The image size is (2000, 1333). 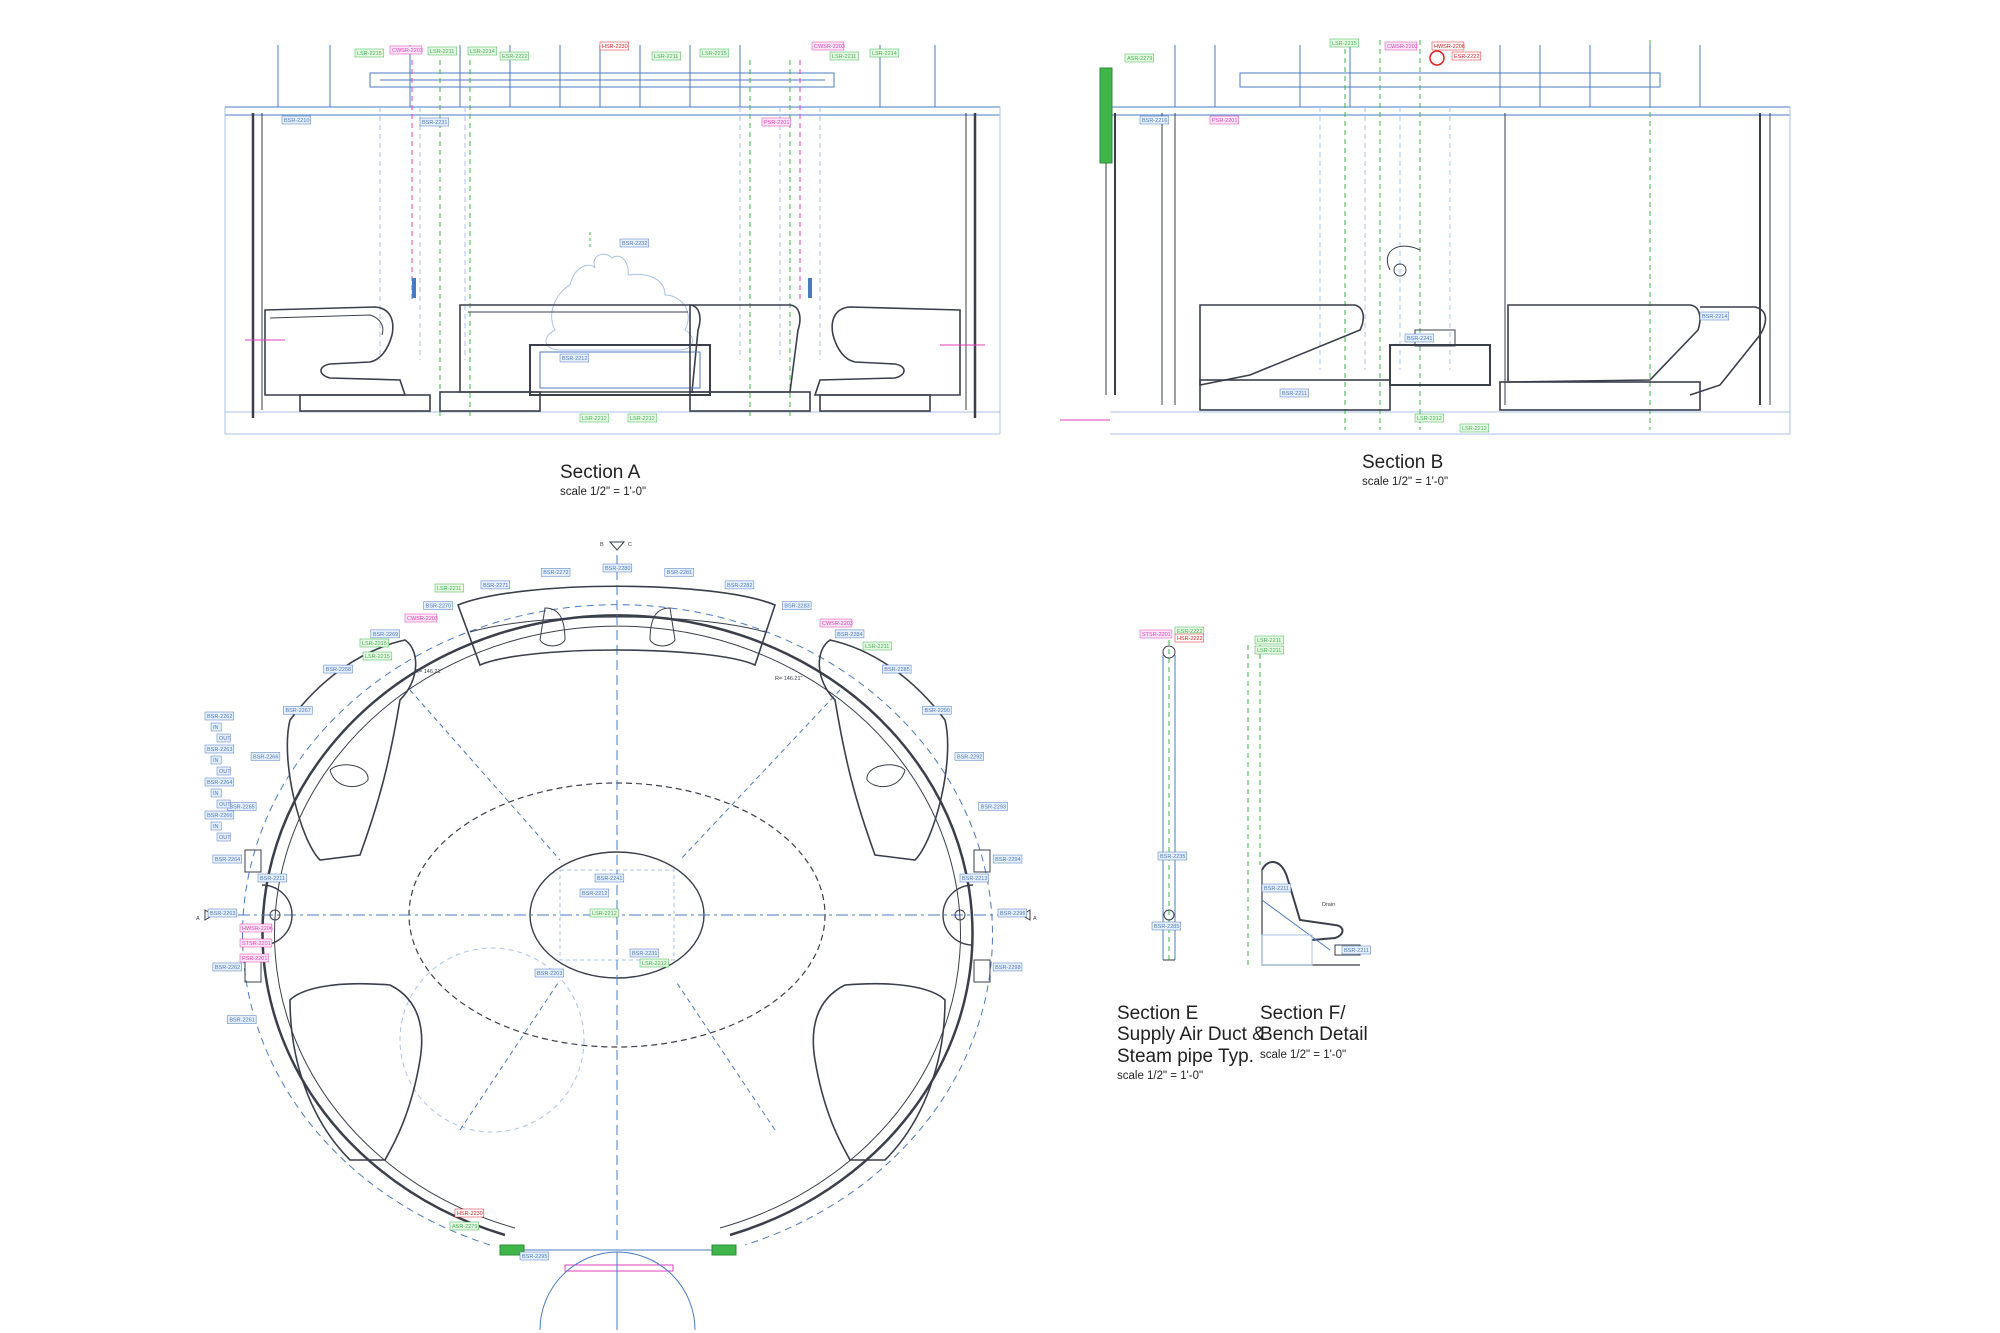 I want to click on svg-text: HSR-2230, so click(x=615, y=47).